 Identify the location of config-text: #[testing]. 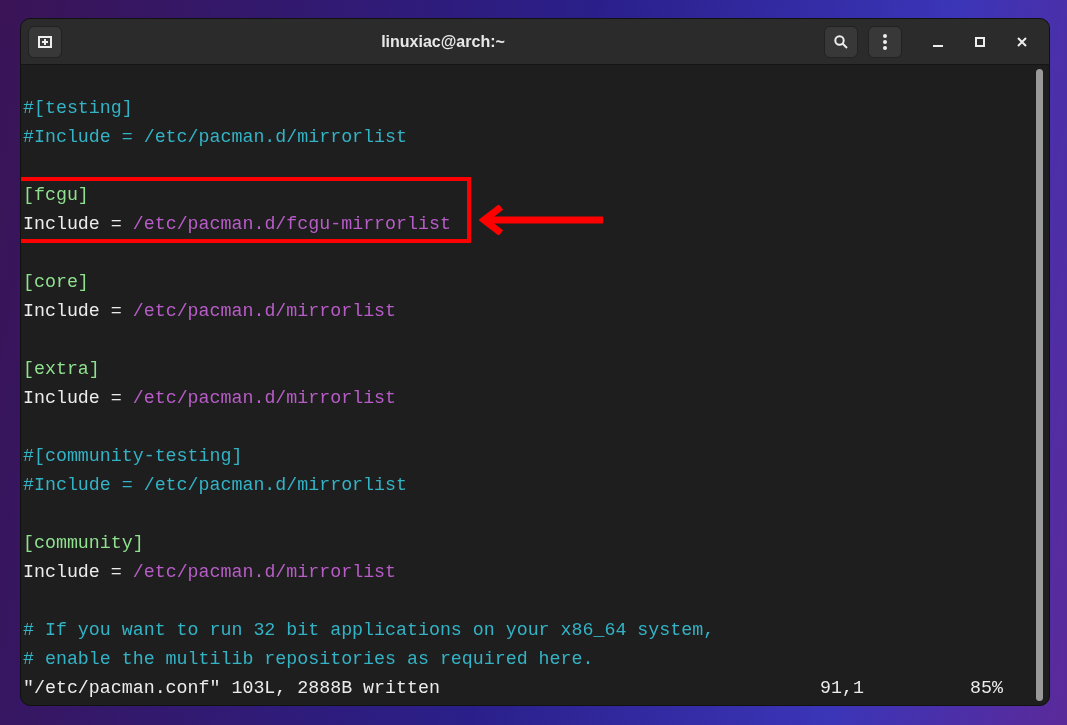
(78, 108).